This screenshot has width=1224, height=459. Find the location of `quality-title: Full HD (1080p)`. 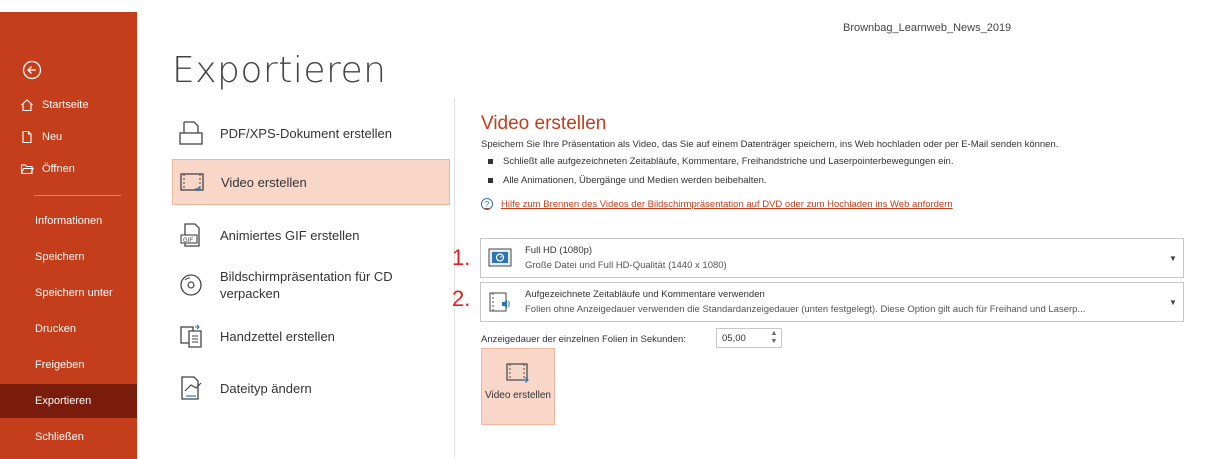

quality-title: Full HD (1080p) is located at coordinates (559, 250).